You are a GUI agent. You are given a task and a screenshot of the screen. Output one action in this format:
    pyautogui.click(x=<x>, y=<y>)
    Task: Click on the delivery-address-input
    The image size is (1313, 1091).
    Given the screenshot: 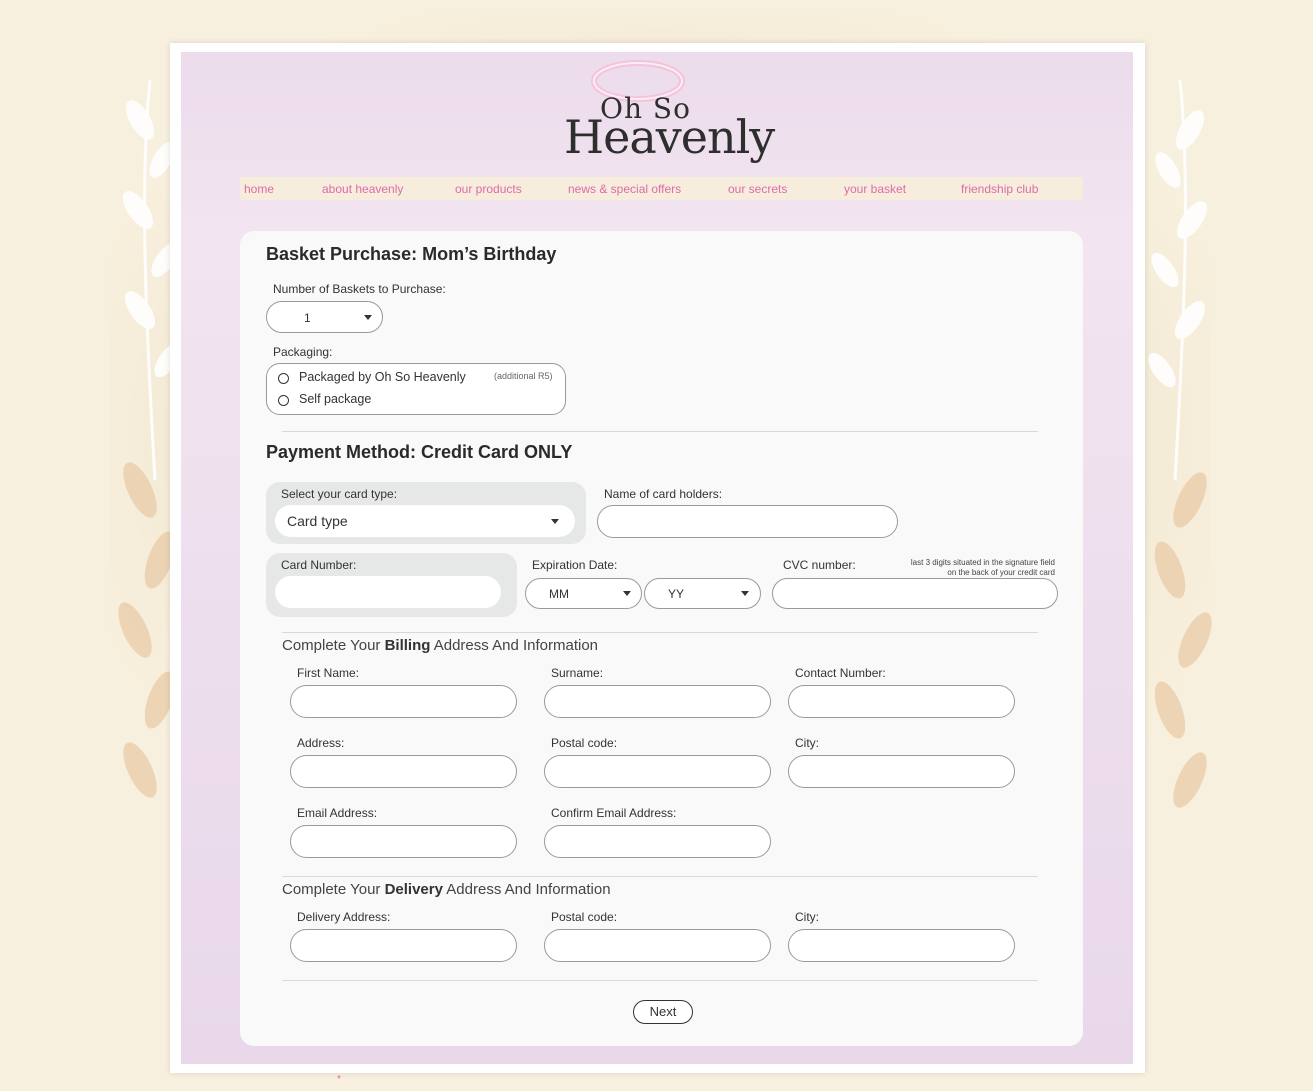 What is the action you would take?
    pyautogui.click(x=403, y=945)
    